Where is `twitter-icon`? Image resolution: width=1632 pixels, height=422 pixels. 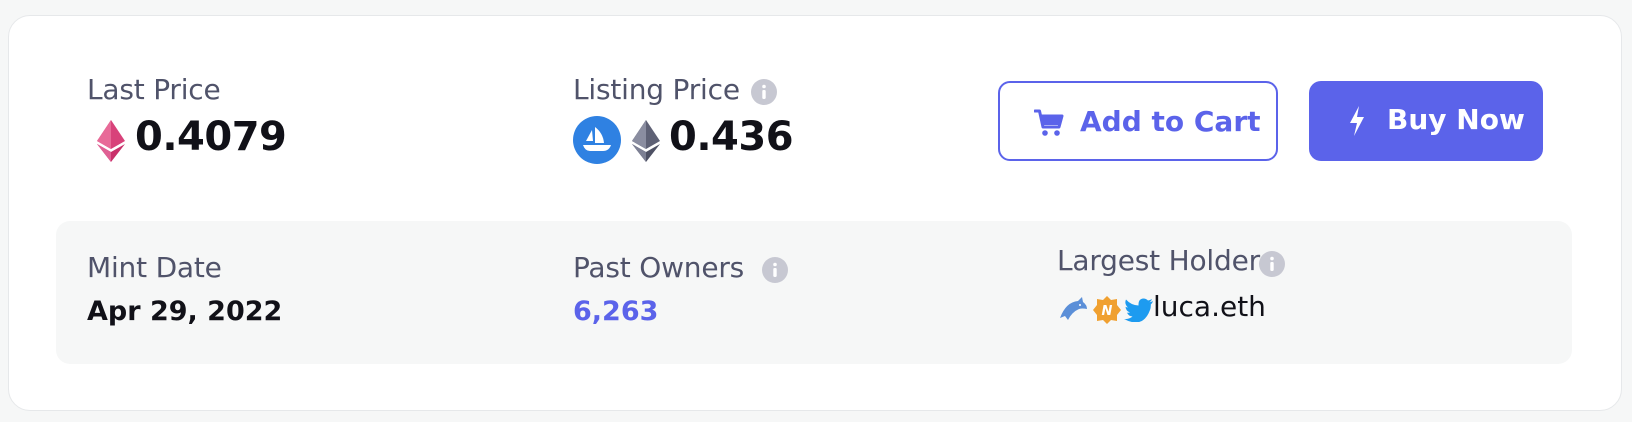 twitter-icon is located at coordinates (1139, 310).